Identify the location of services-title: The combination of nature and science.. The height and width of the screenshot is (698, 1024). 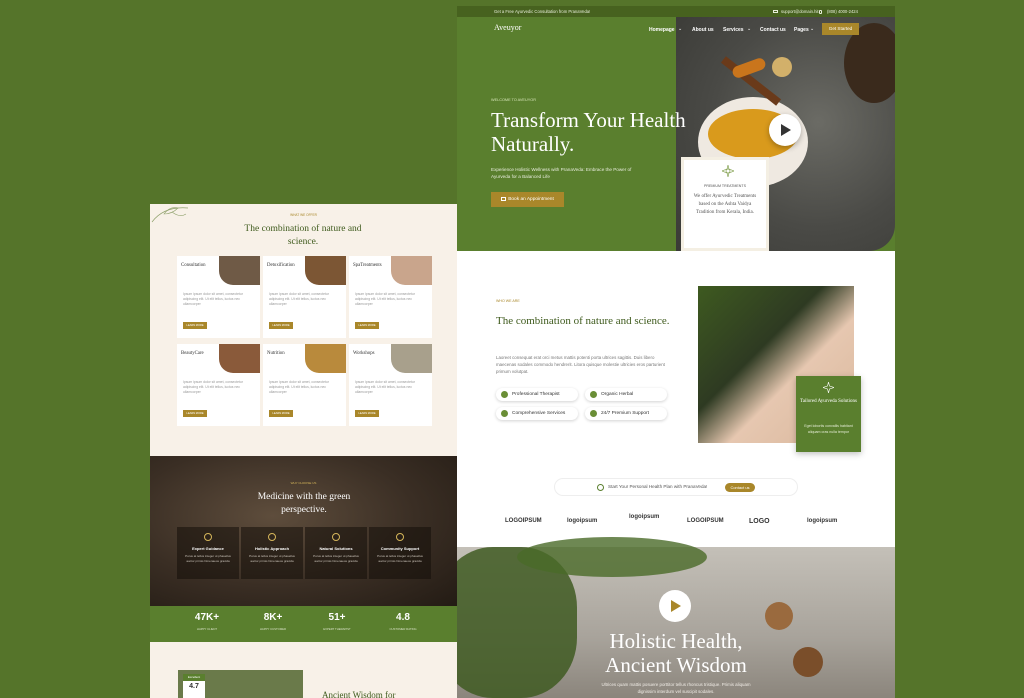
(303, 235).